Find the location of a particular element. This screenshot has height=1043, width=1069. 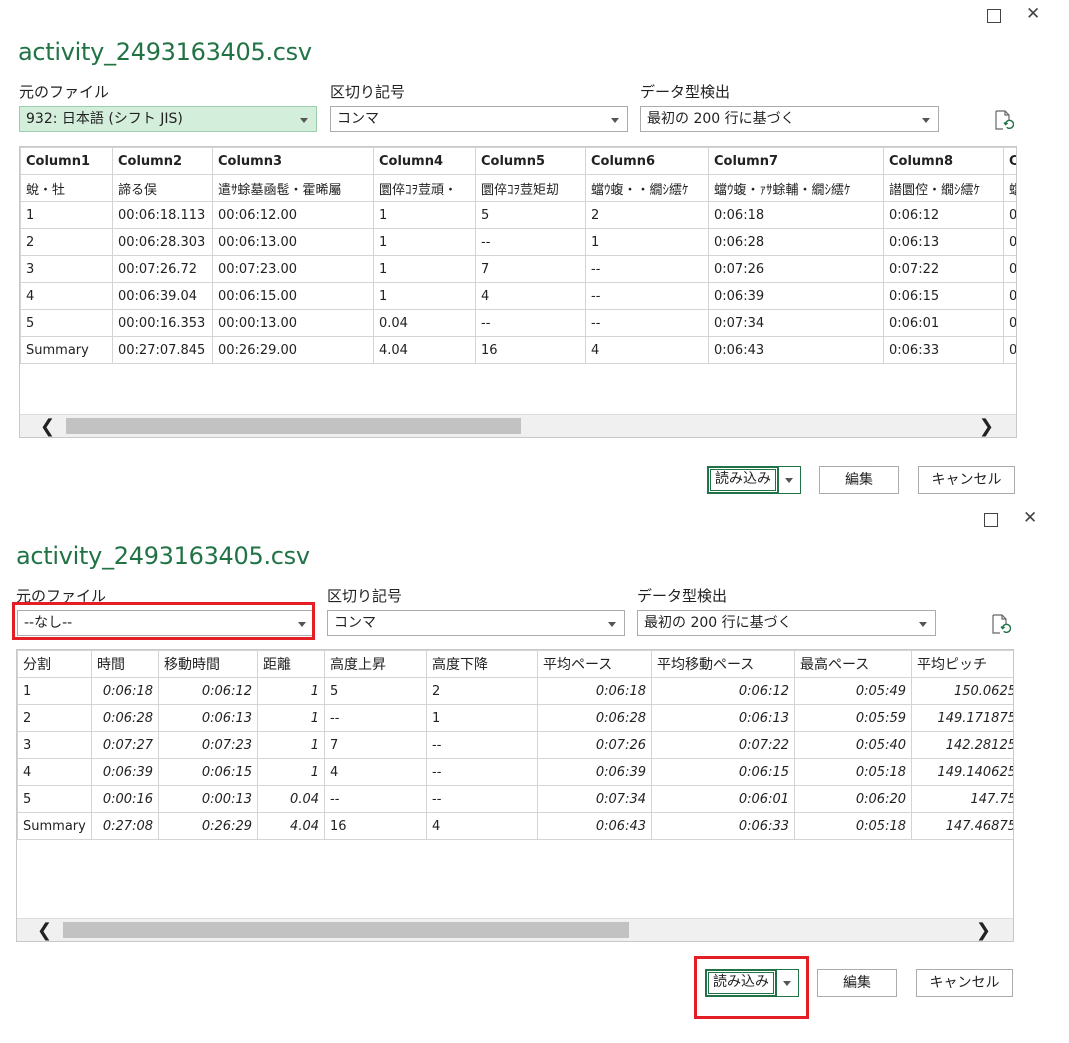

table-cell: 3 is located at coordinates (54, 745).